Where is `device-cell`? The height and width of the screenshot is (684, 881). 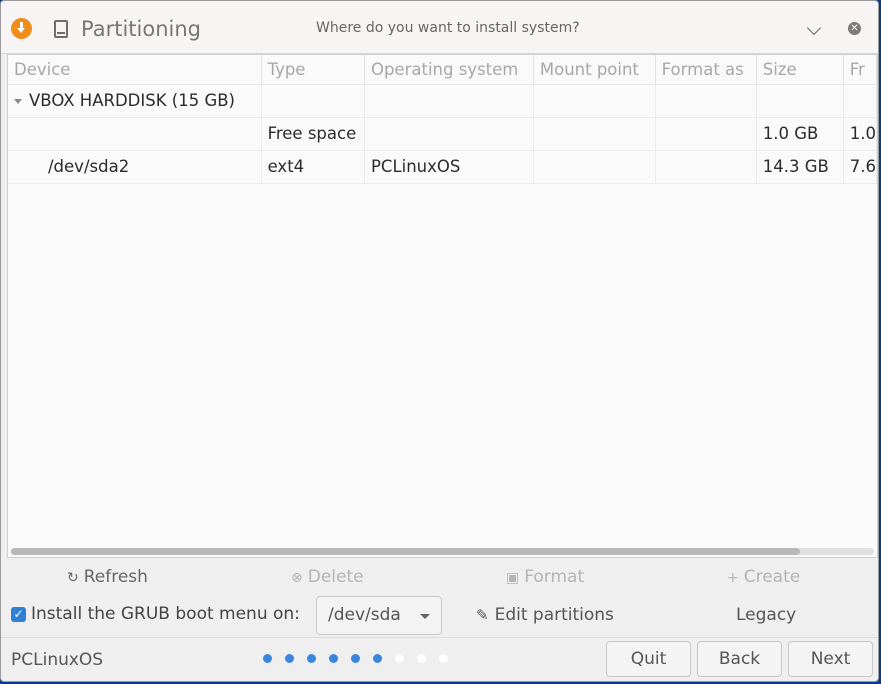 device-cell is located at coordinates (135, 134).